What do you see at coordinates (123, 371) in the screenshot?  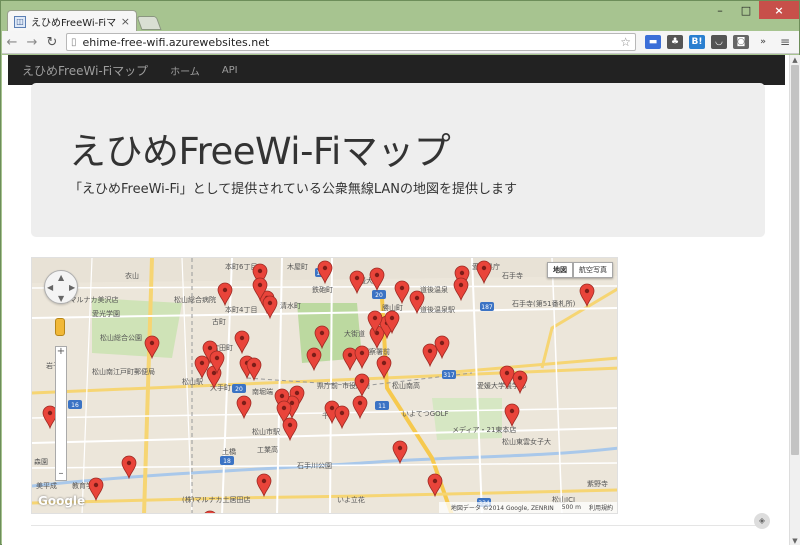 I see `map-place-label: 松山南江戸町郵便局` at bounding box center [123, 371].